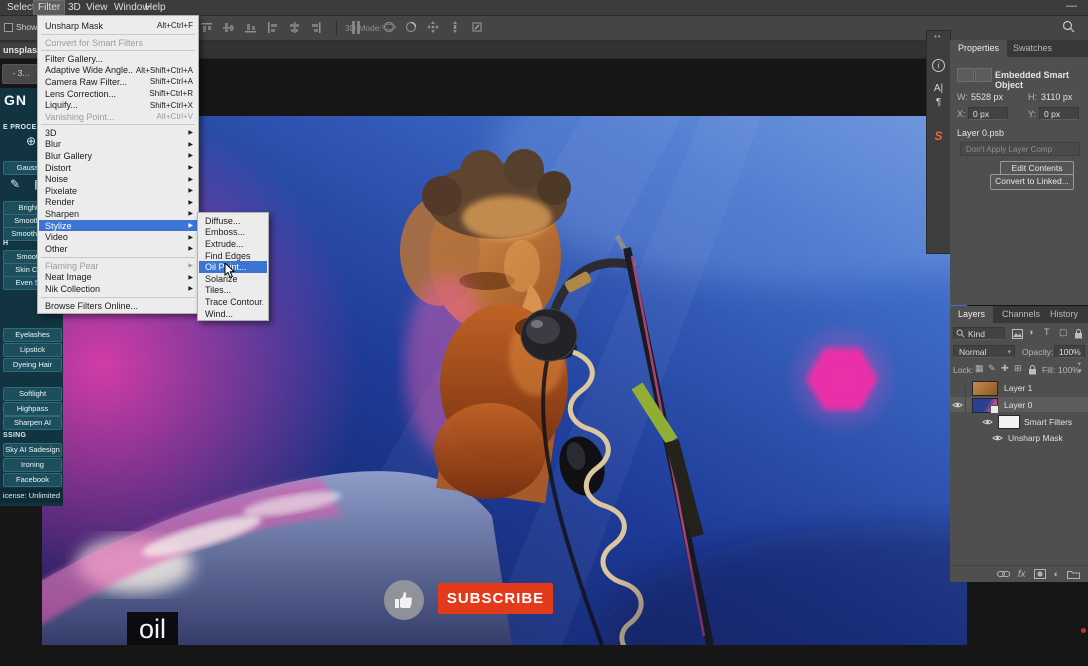 This screenshot has height=666, width=1088. I want to click on brush-icon: ✎, so click(15, 184).